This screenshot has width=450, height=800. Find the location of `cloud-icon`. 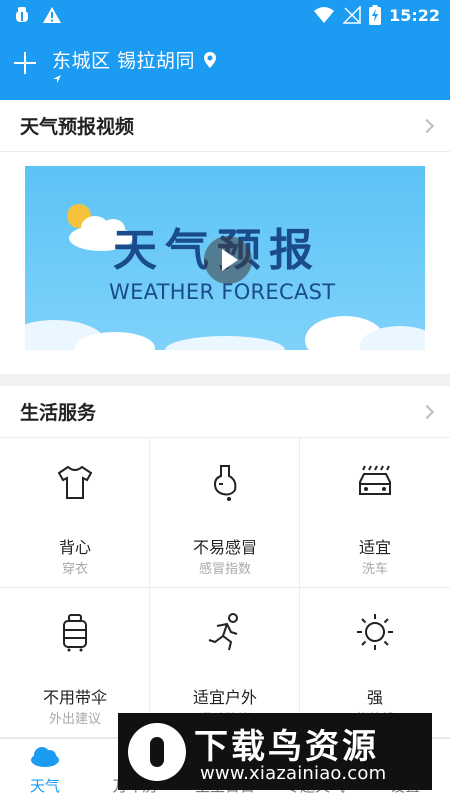

cloud-icon is located at coordinates (45, 757).